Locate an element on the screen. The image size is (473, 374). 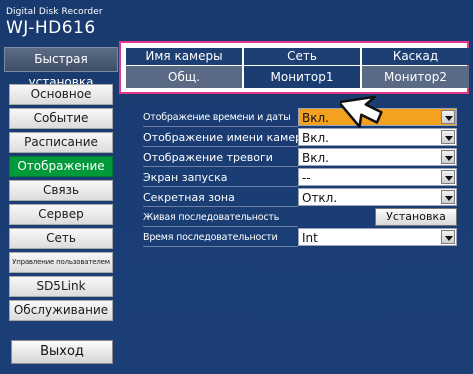
sidebar-item-sd5link: SD5Link is located at coordinates (61, 286).